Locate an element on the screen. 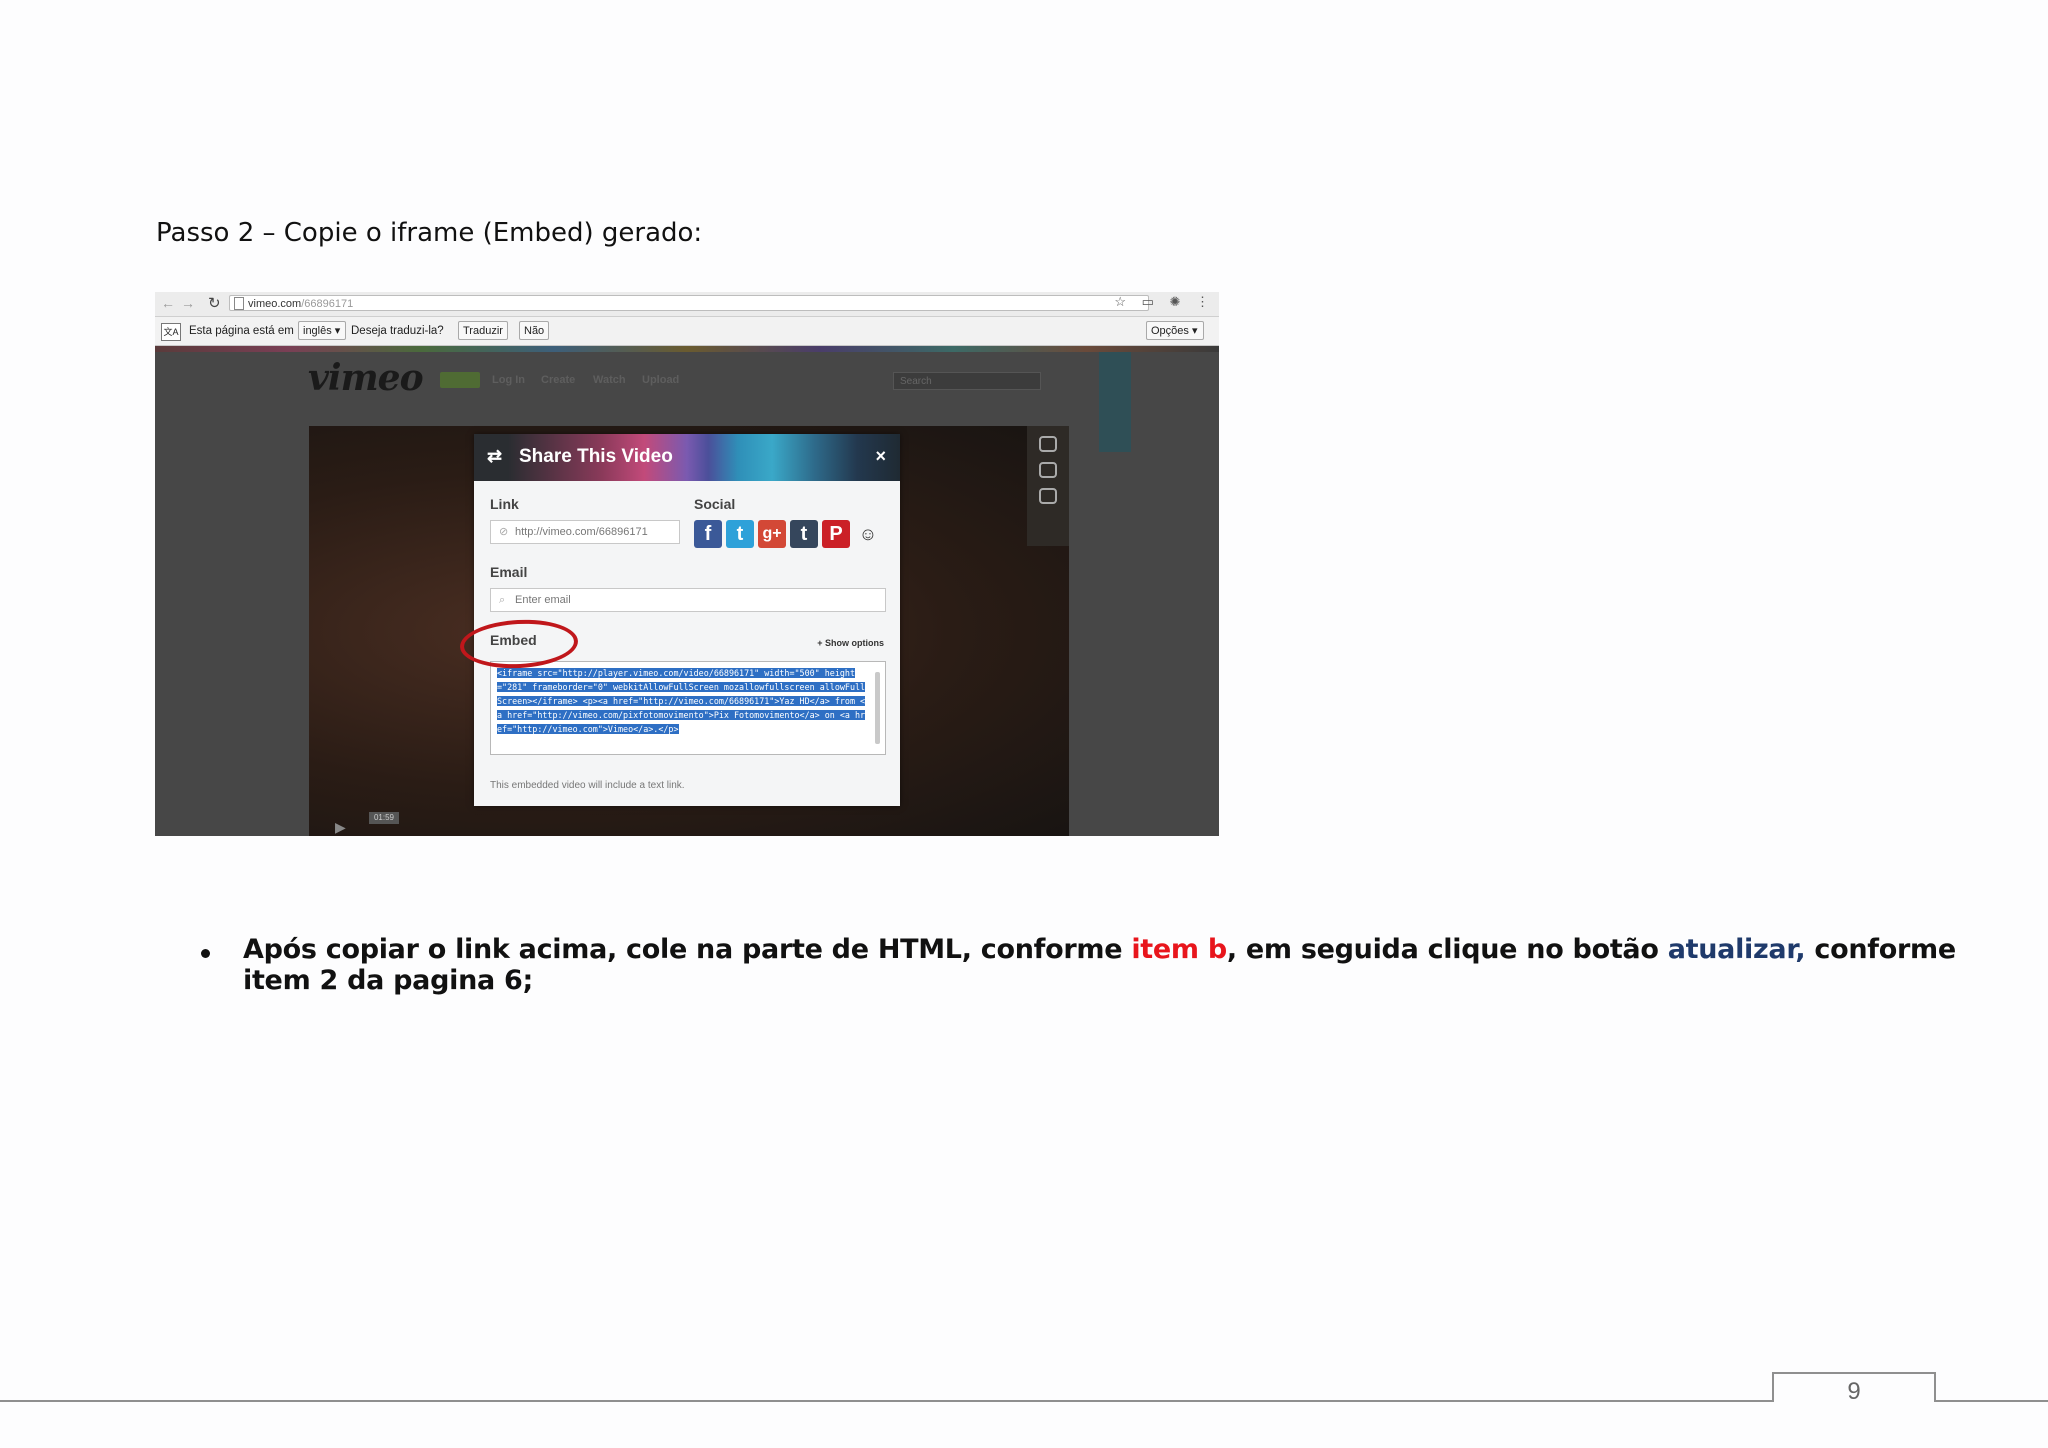 The width and height of the screenshot is (2048, 1448). social-label: Social is located at coordinates (715, 504).